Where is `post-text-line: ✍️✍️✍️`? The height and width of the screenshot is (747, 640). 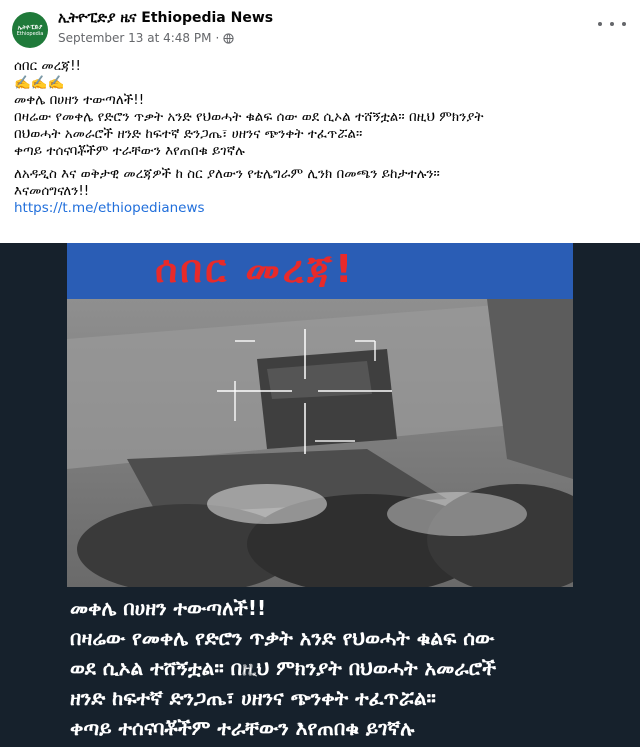 post-text-line: ✍️✍️✍️ is located at coordinates (39, 83).